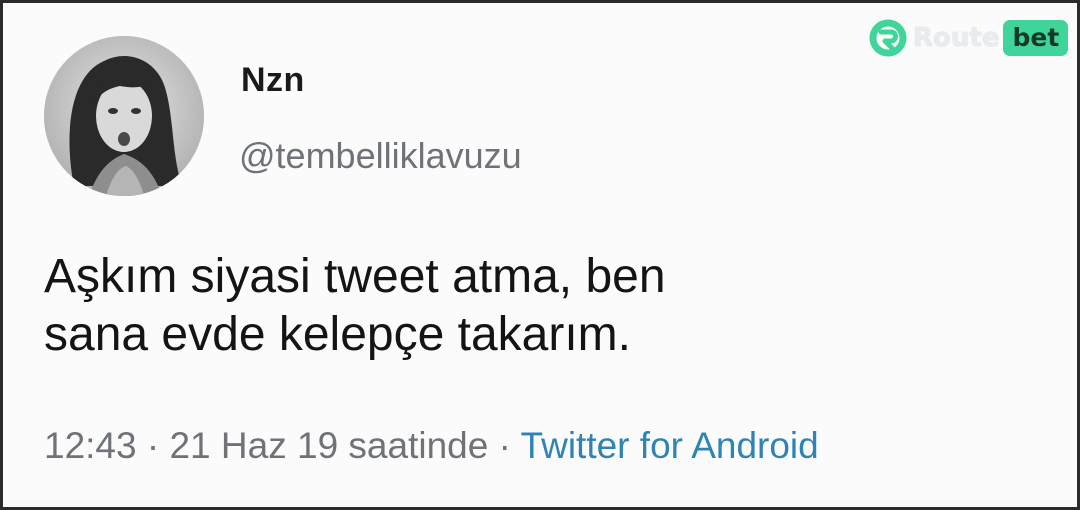  Describe the element at coordinates (90, 445) in the screenshot. I see `tweet-time: 12:43` at that location.